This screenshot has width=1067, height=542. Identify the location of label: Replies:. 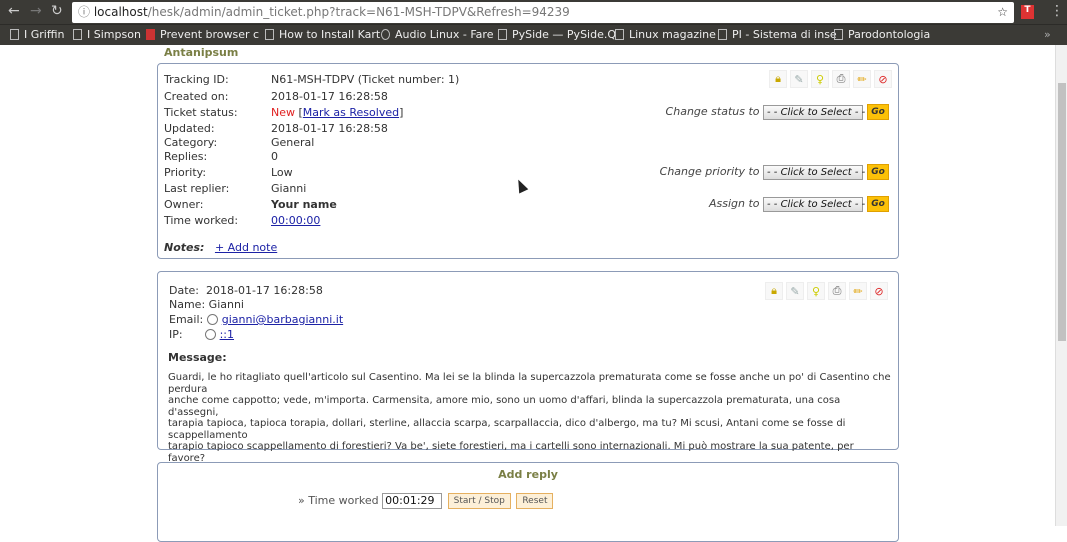
(186, 156).